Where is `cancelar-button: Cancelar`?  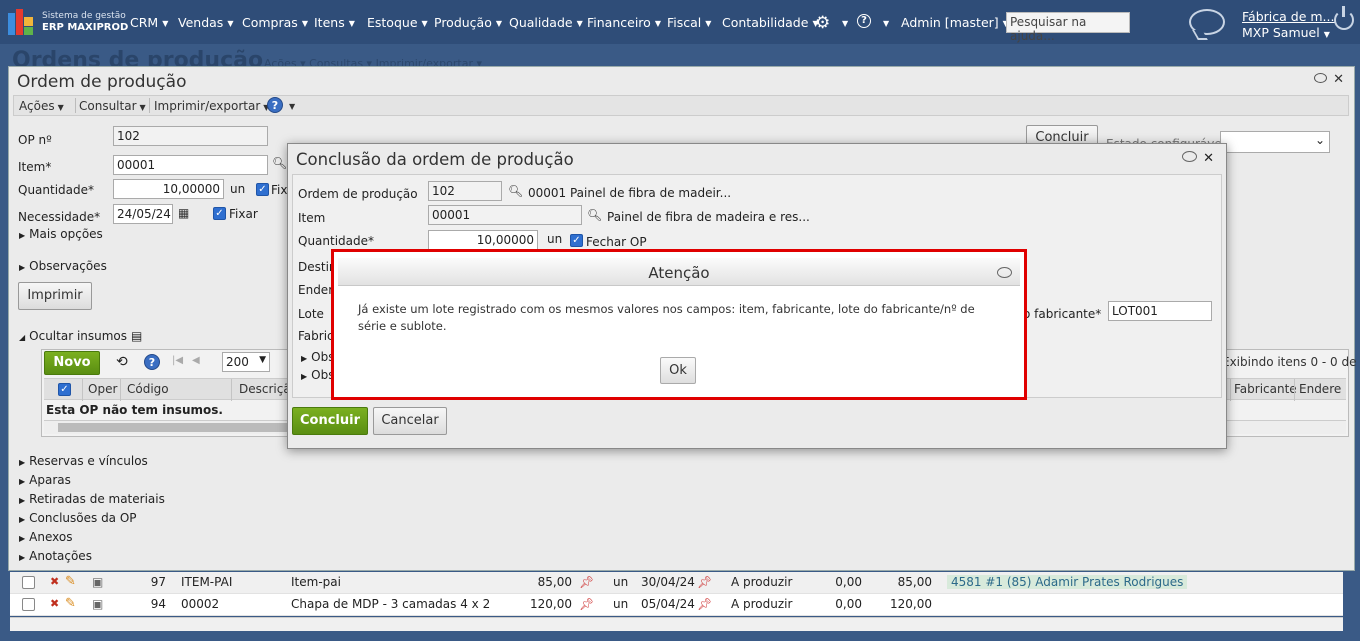
cancelar-button: Cancelar is located at coordinates (410, 421).